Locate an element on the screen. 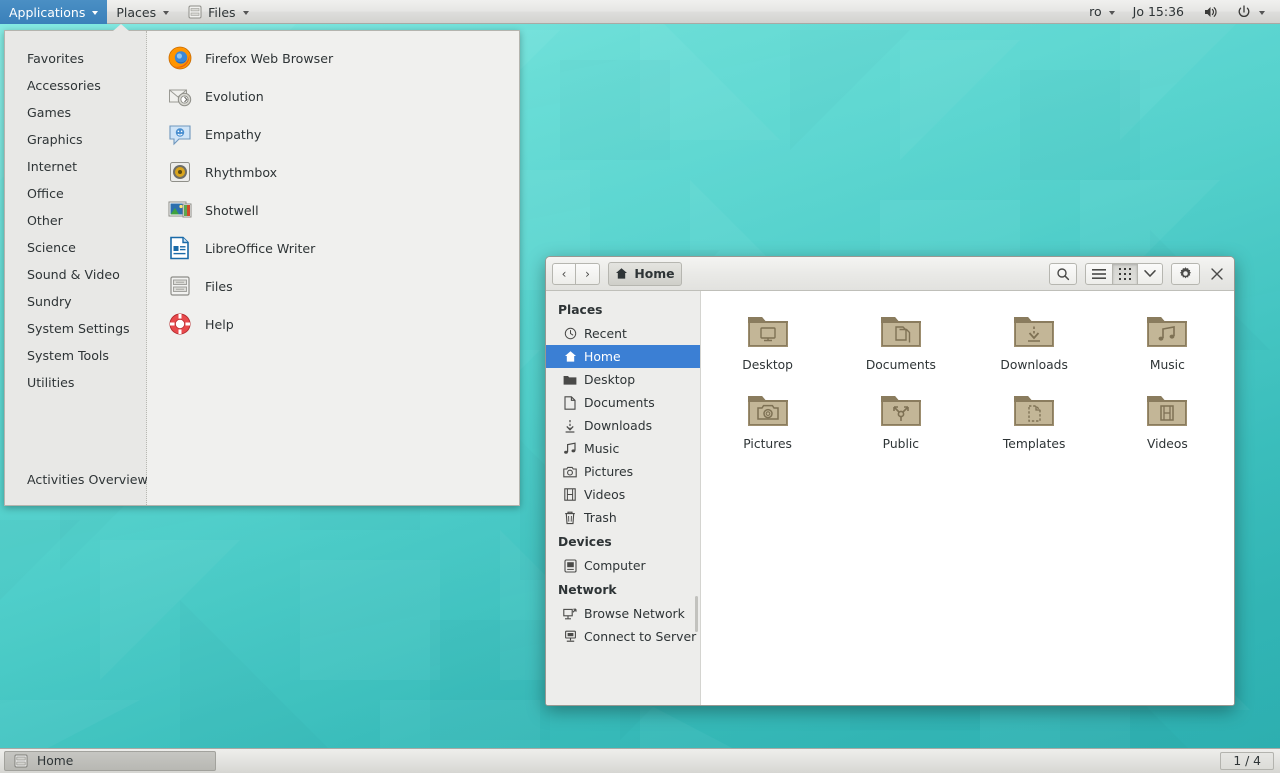  close-icon is located at coordinates (1217, 273).